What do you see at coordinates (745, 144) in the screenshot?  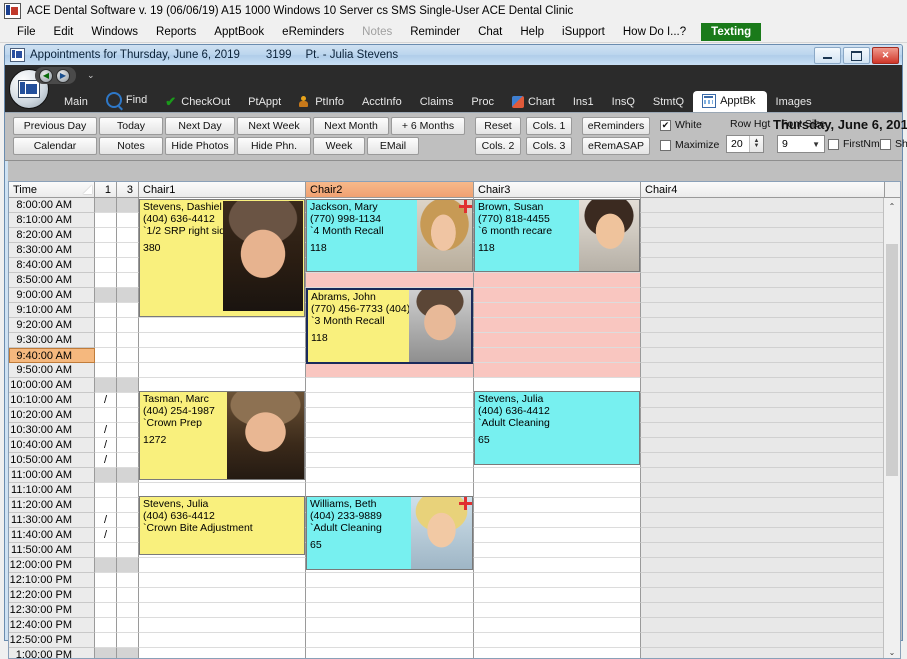 I see `row-height-stepper: 20 ▲ ▼` at bounding box center [745, 144].